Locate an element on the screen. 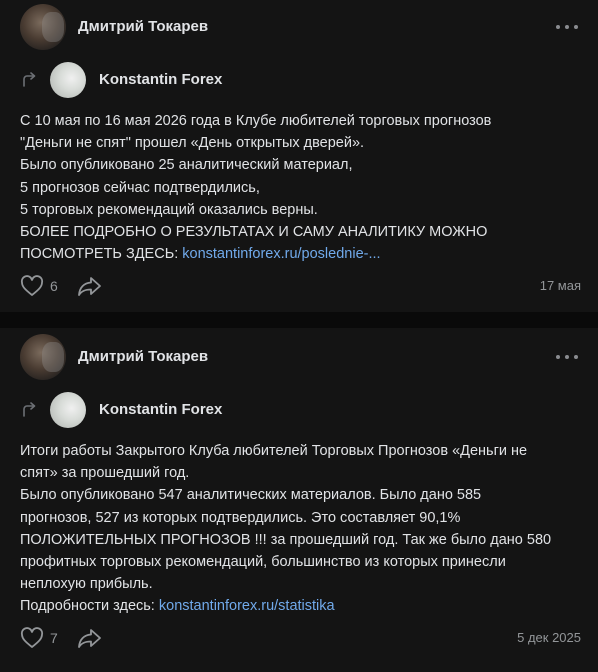 Image resolution: width=598 pixels, height=672 pixels. post-link: konstantinforex.ru/statistika is located at coordinates (247, 606).